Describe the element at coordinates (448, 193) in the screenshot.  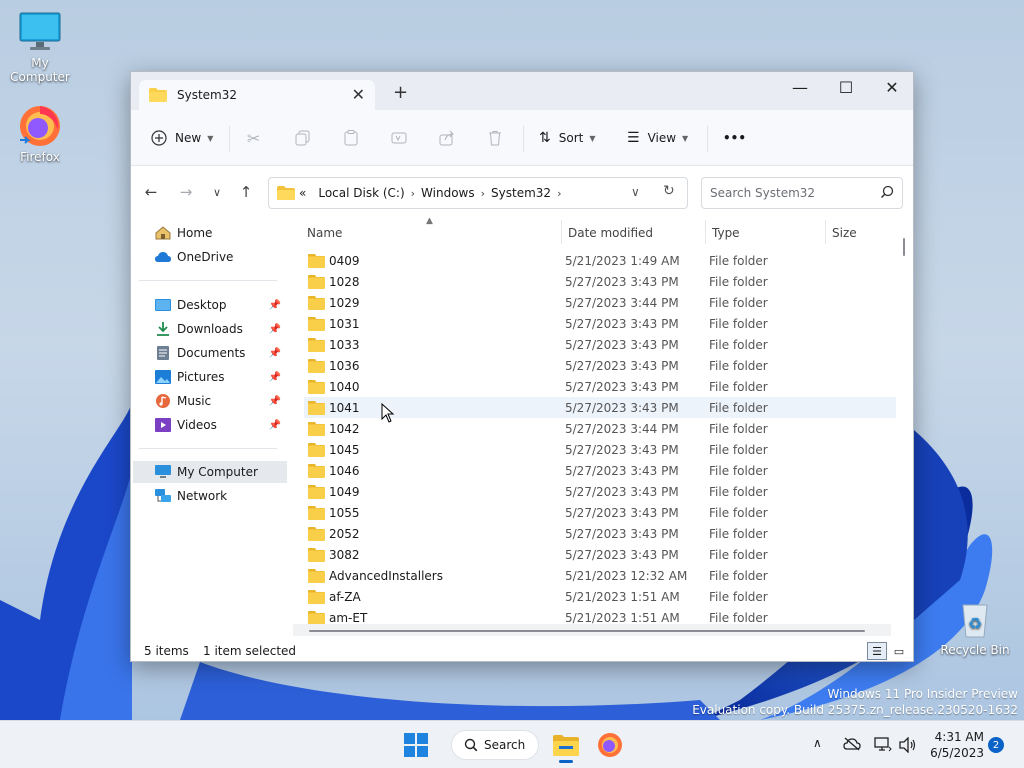
I see `breadcrumb-windows: Windows` at that location.